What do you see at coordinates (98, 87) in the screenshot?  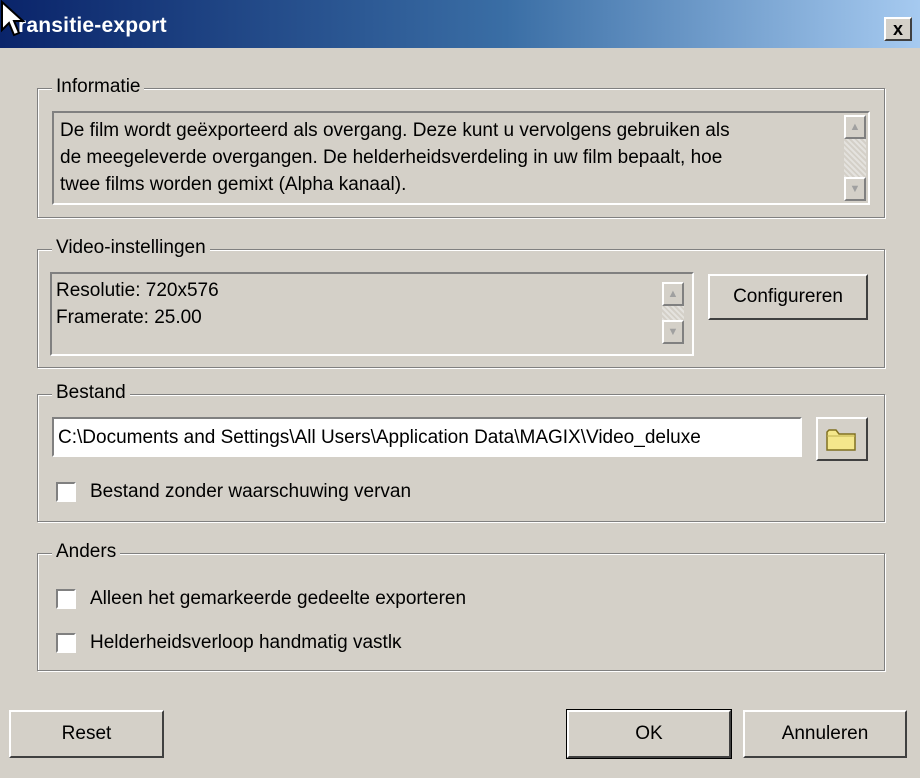 I see `informatie-label: Informatie` at bounding box center [98, 87].